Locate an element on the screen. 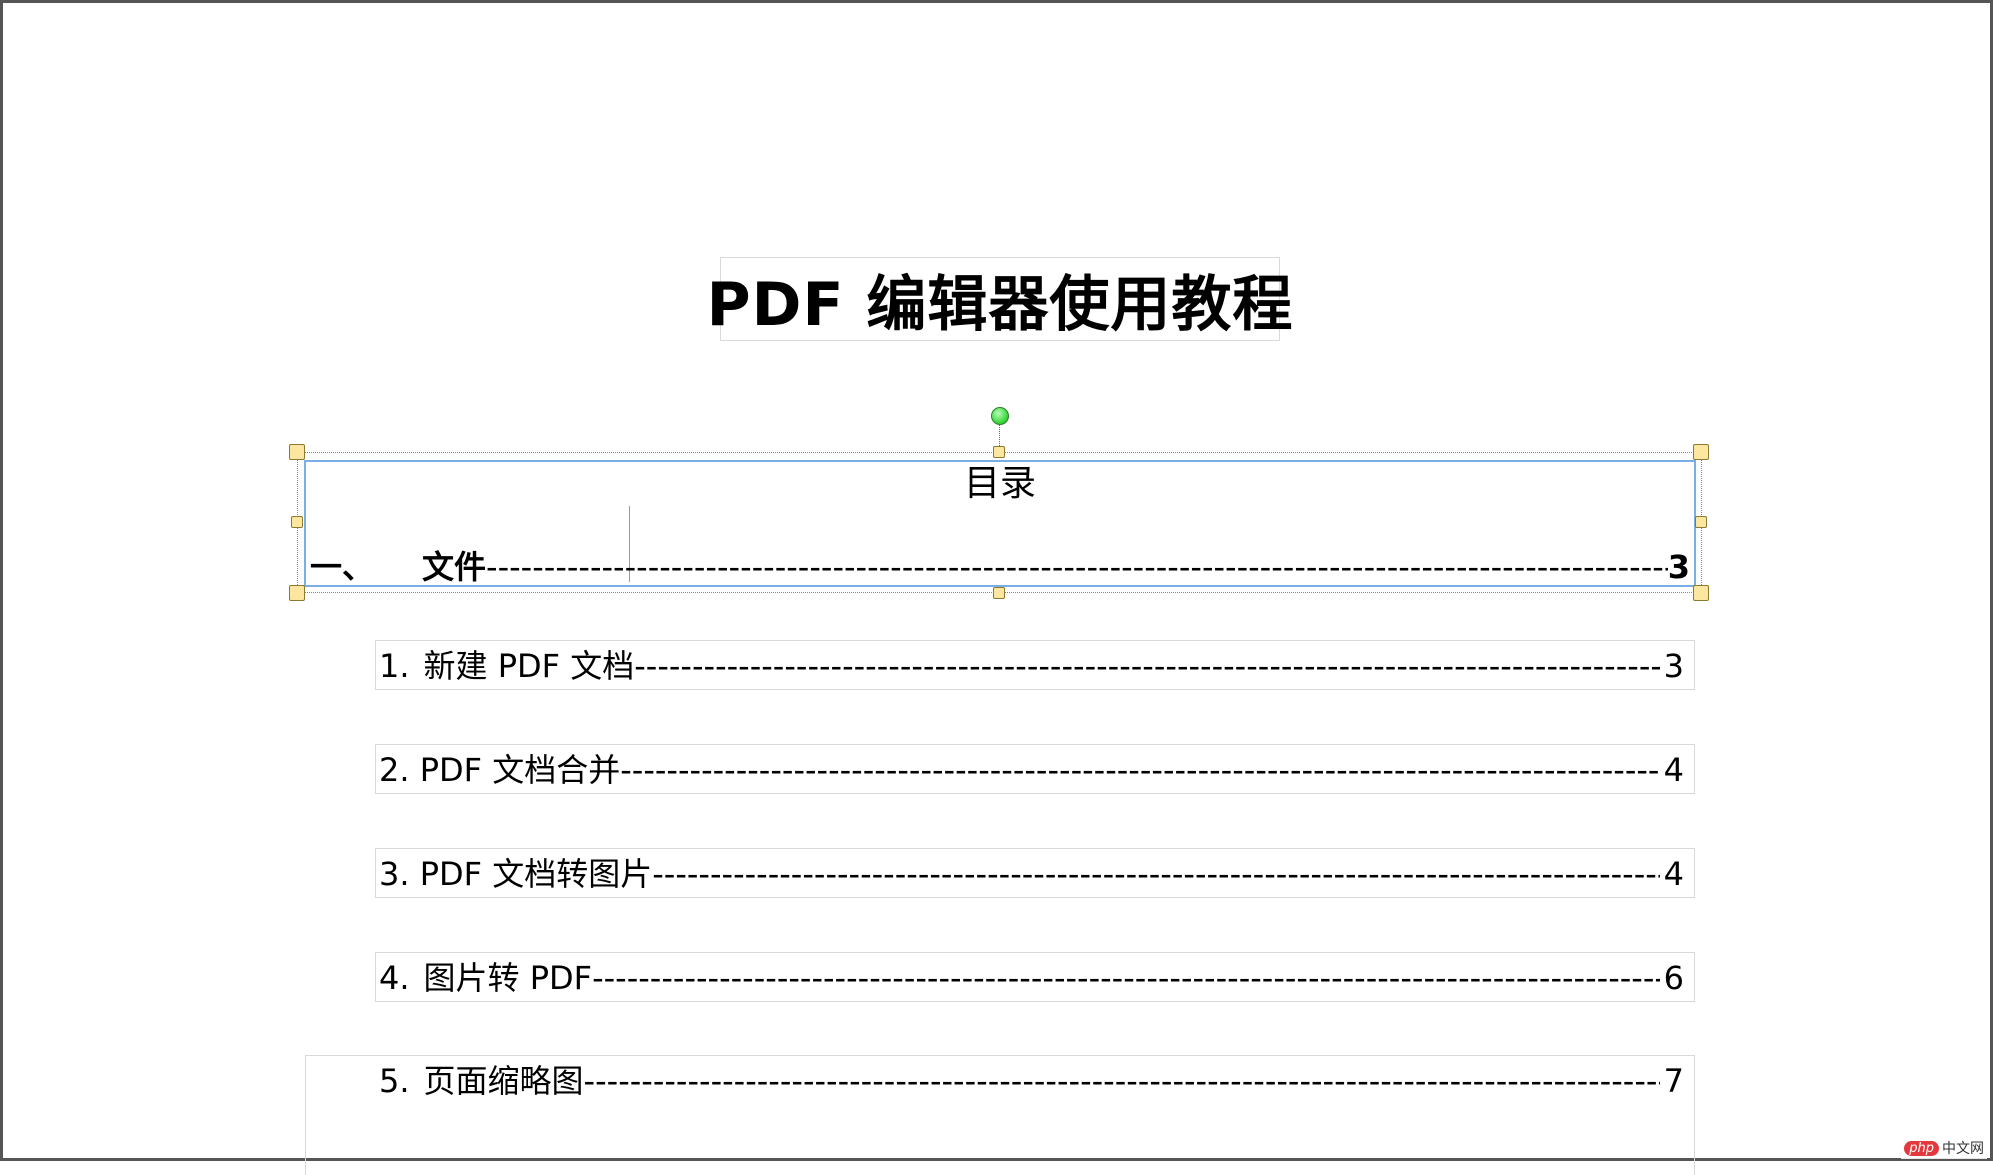  toc-entry-box: 2. PDF 文档合并 4 is located at coordinates (1035, 769).